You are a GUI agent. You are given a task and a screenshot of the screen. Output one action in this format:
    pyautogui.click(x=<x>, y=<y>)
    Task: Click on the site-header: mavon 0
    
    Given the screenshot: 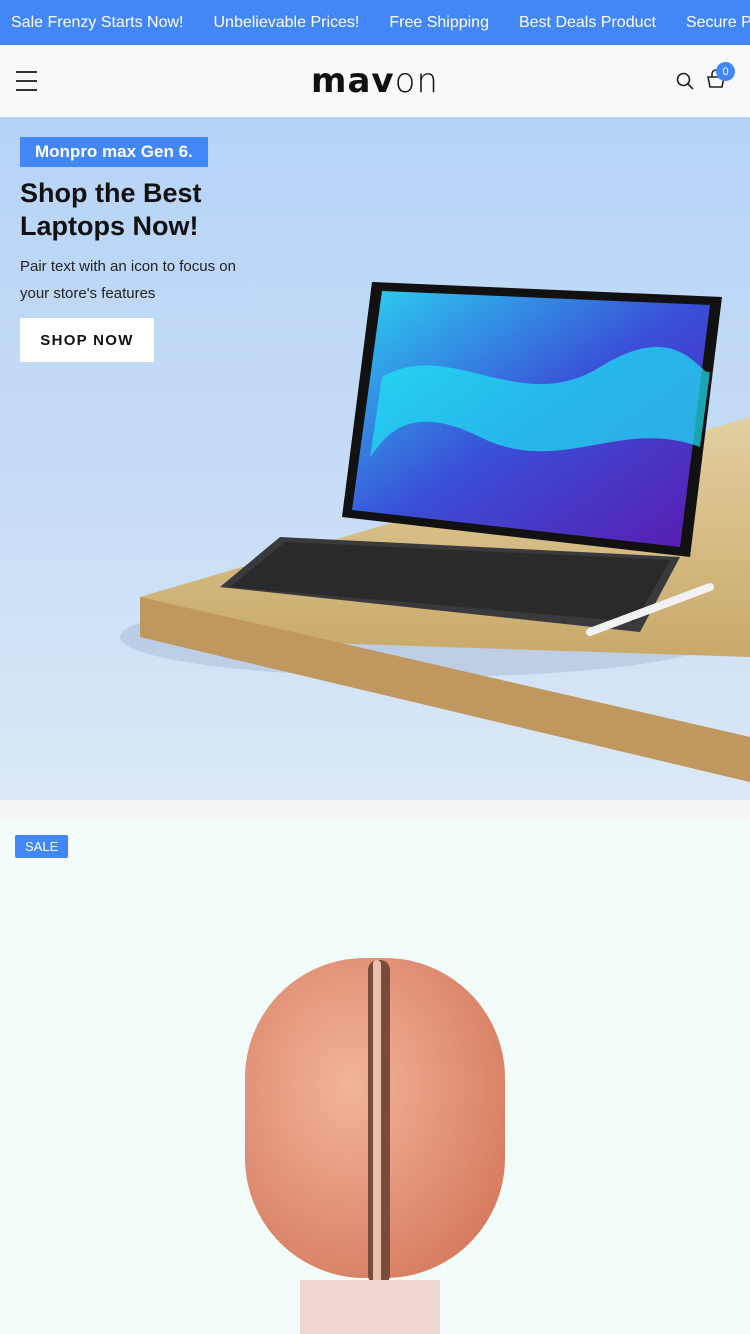 What is the action you would take?
    pyautogui.click(x=375, y=81)
    